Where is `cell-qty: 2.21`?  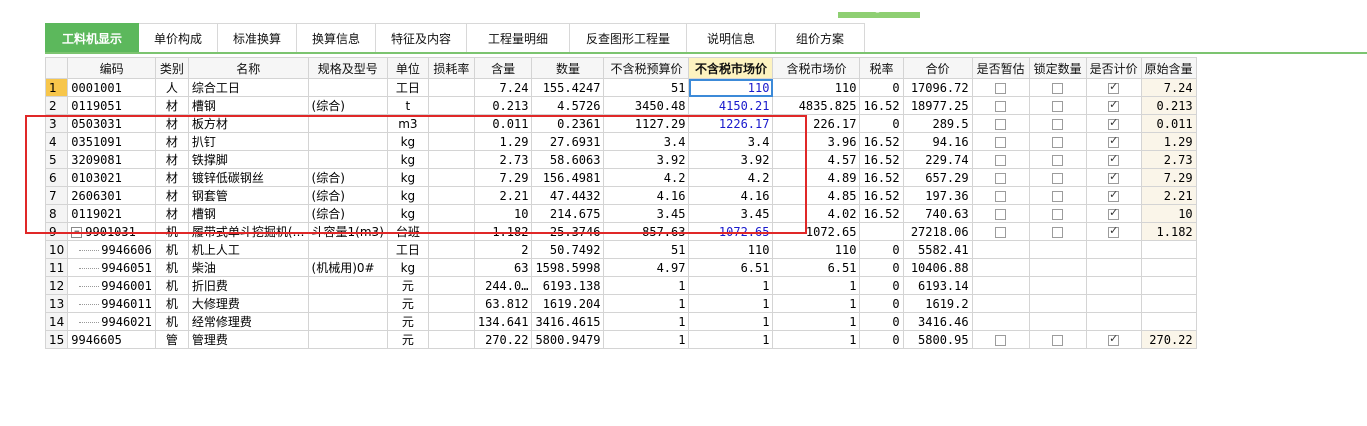
cell-qty: 2.21 is located at coordinates (503, 195).